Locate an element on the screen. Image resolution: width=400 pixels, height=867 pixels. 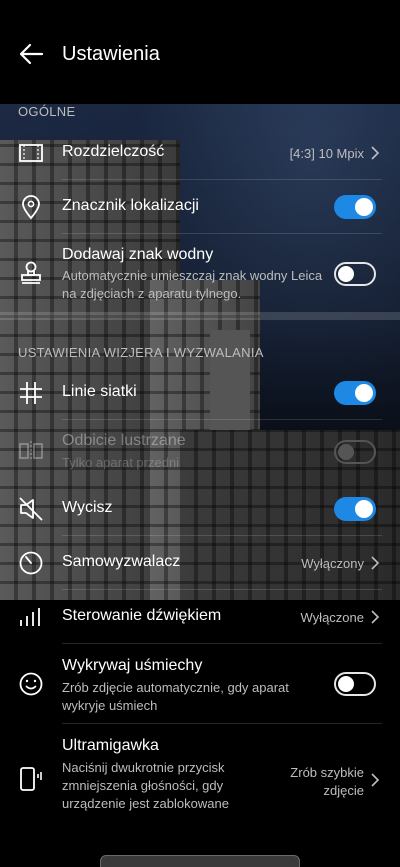
grid-toggle is located at coordinates (355, 393).